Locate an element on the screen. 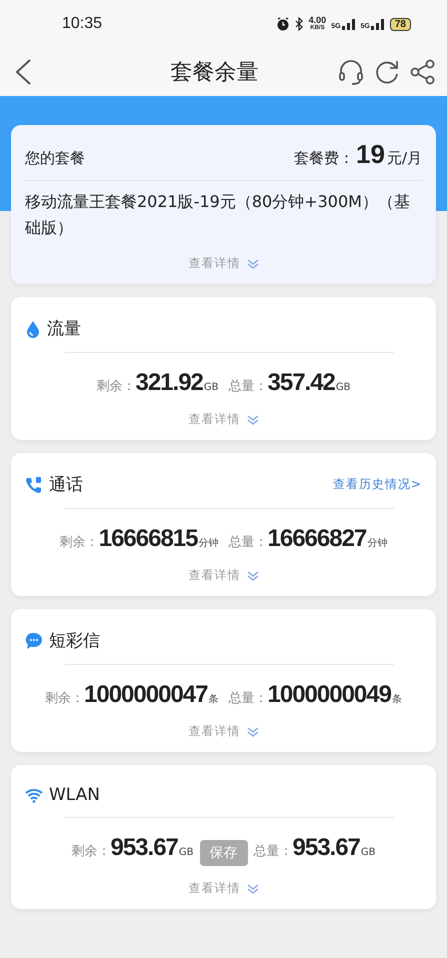  network-speed: 4.00 is located at coordinates (317, 20).